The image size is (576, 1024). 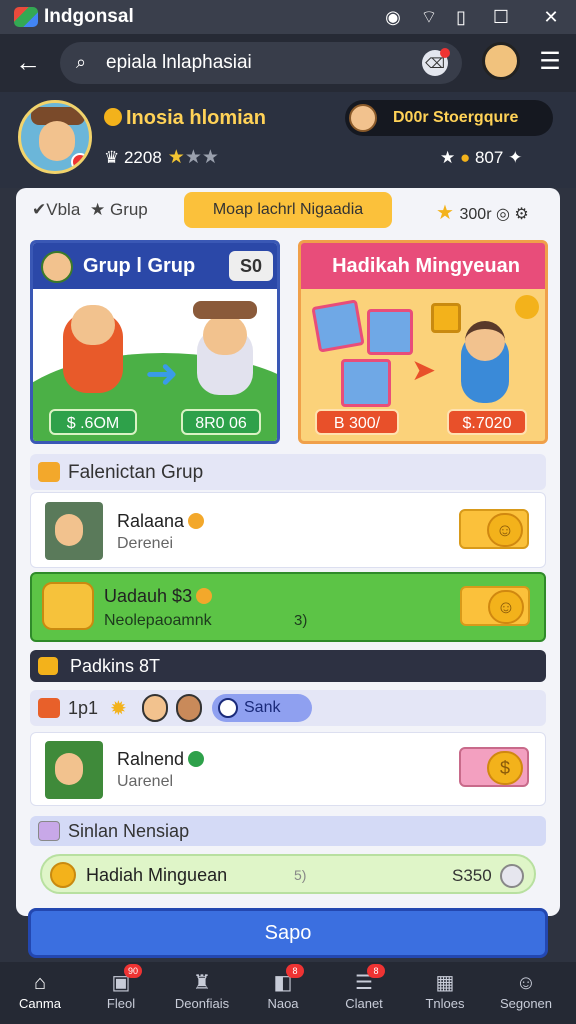 I want to click on mascot-icon, so click(x=57, y=267).